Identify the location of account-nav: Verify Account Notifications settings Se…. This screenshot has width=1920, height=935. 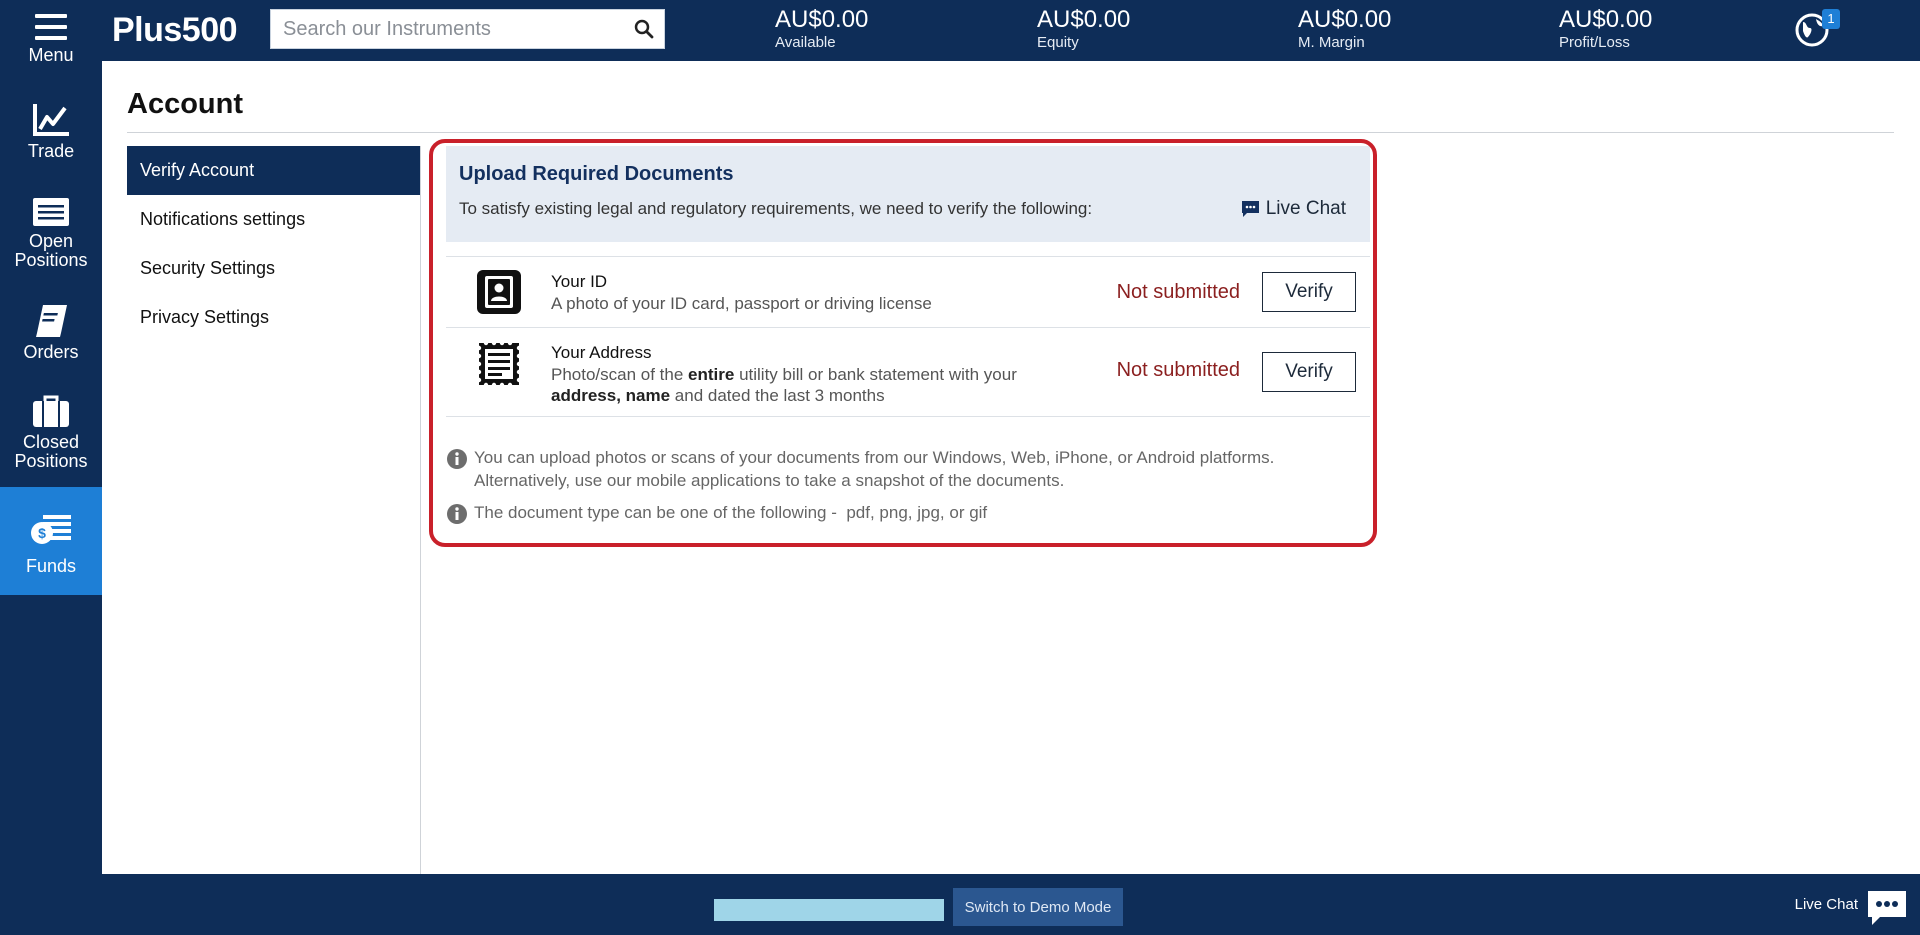
(273, 244).